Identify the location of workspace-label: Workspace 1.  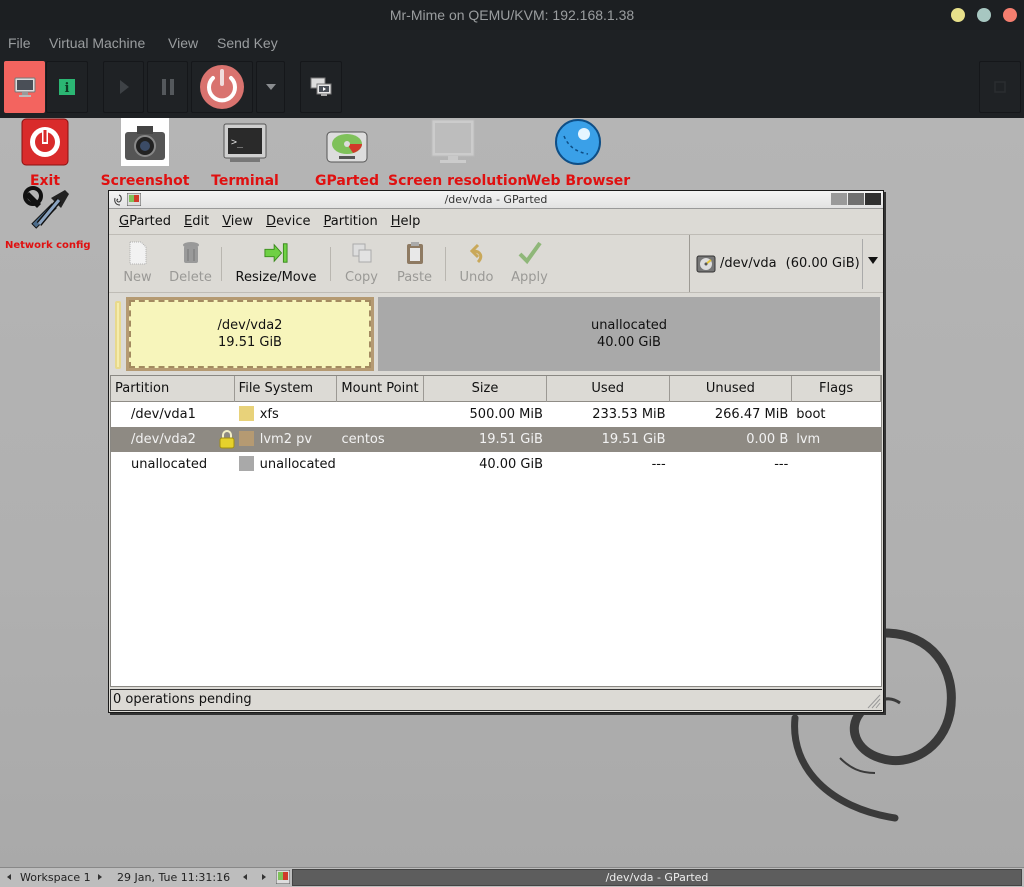
(55, 877).